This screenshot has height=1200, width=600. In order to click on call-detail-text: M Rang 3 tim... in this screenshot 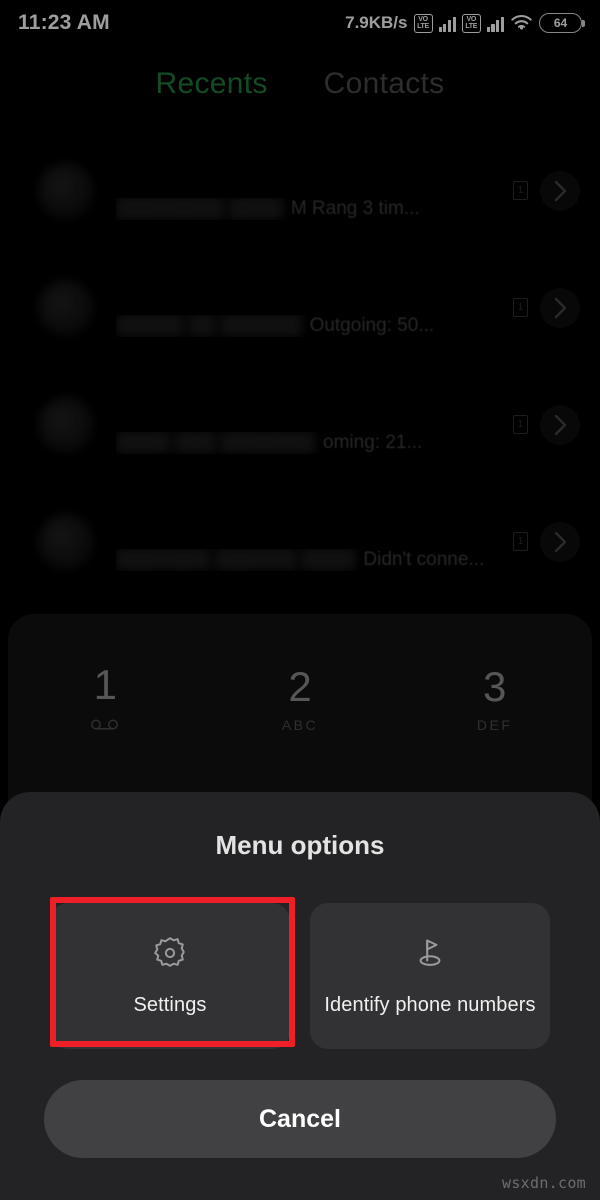, I will do `click(355, 208)`.